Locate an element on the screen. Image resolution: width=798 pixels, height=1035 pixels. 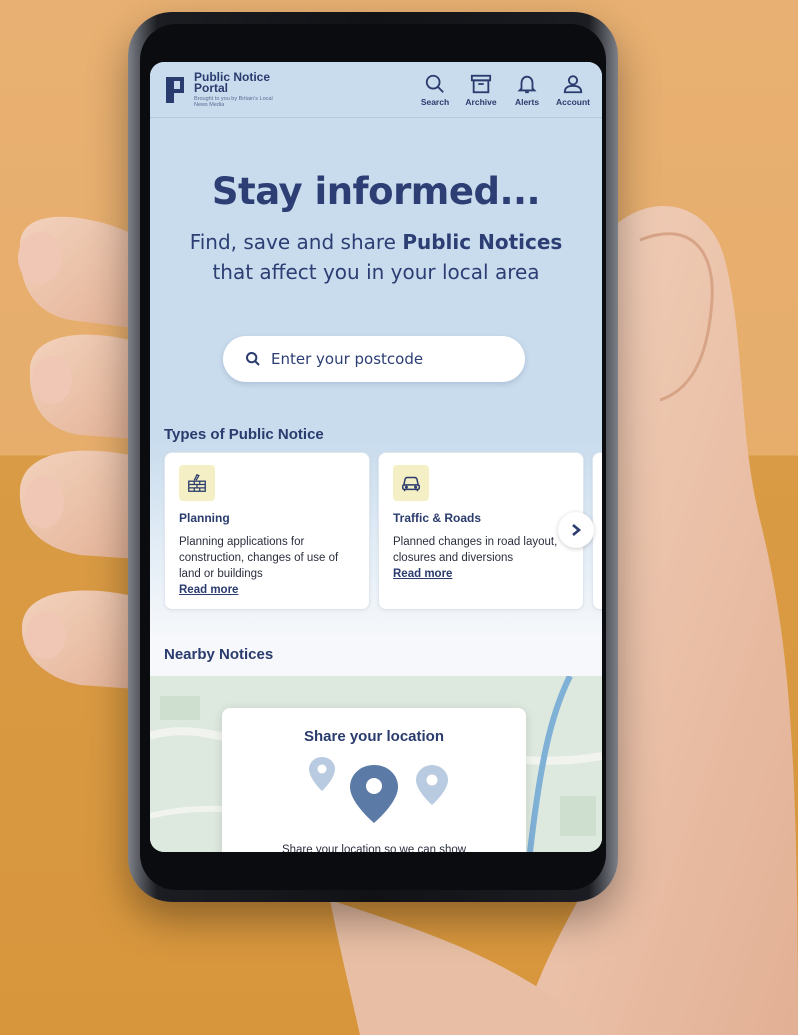
nav-search-label: Search is located at coordinates (435, 101).